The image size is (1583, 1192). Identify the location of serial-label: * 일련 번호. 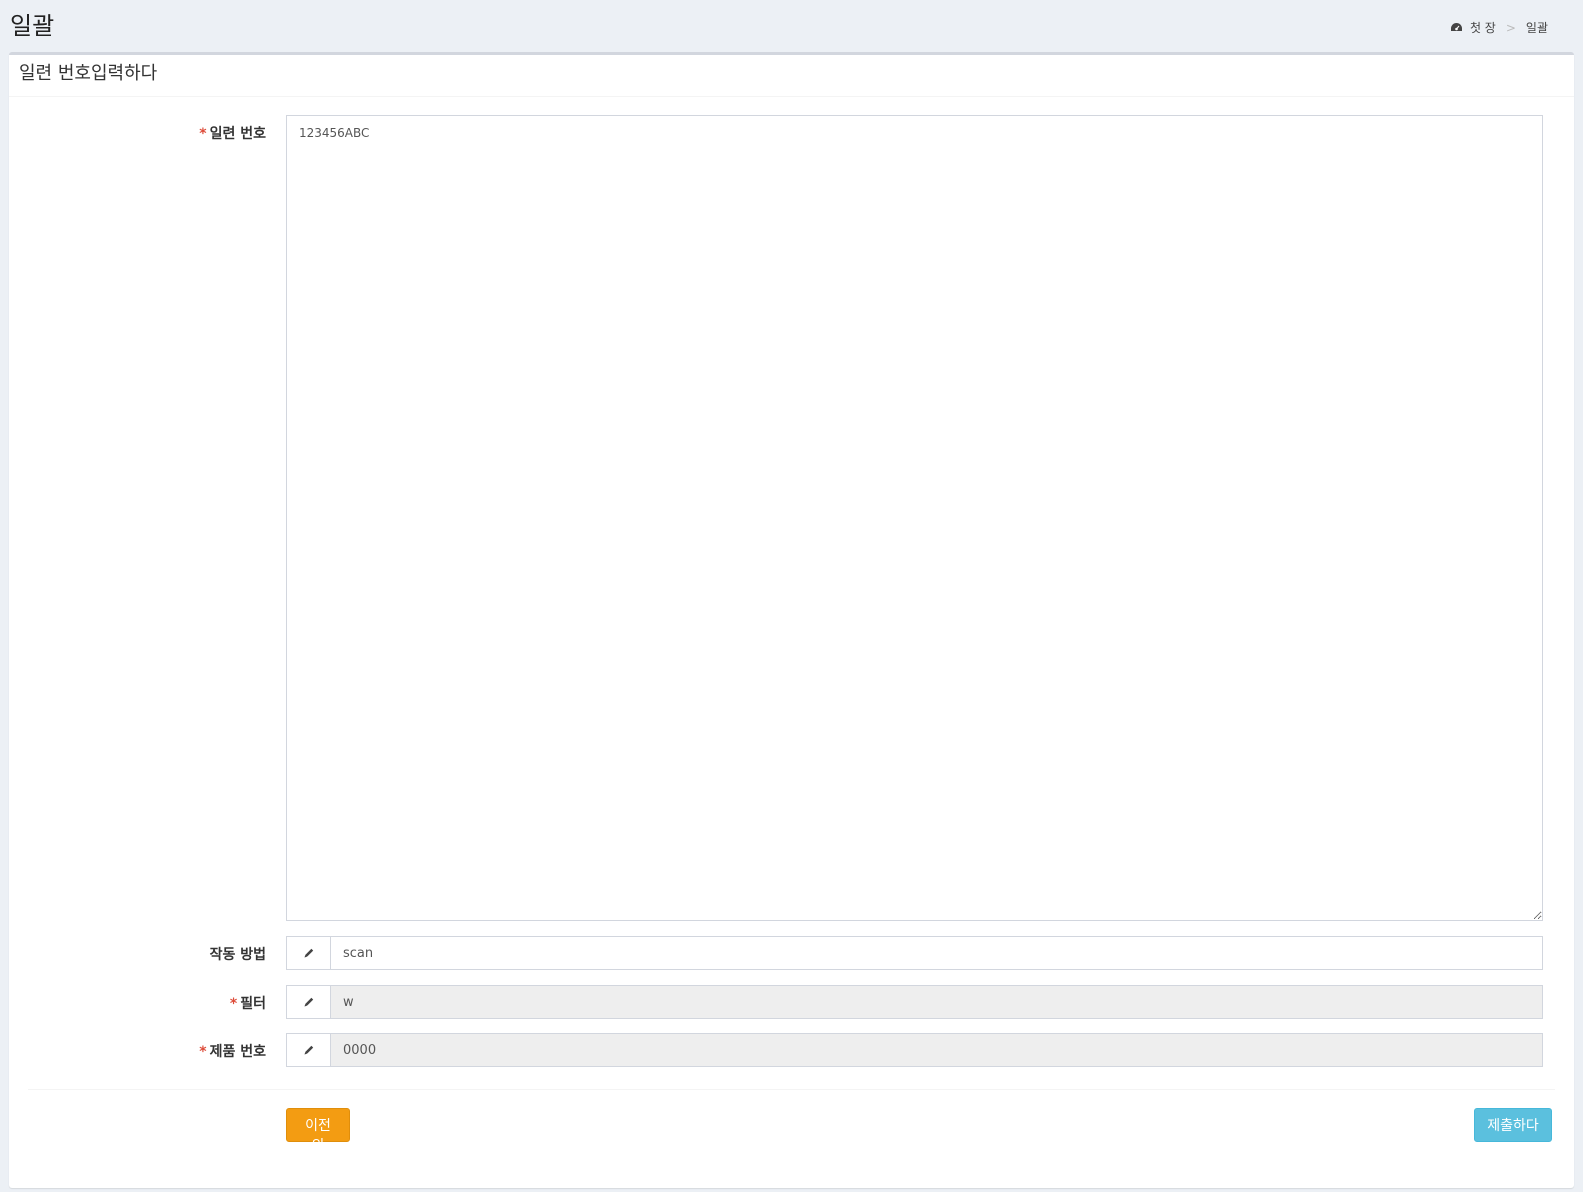
(232, 134).